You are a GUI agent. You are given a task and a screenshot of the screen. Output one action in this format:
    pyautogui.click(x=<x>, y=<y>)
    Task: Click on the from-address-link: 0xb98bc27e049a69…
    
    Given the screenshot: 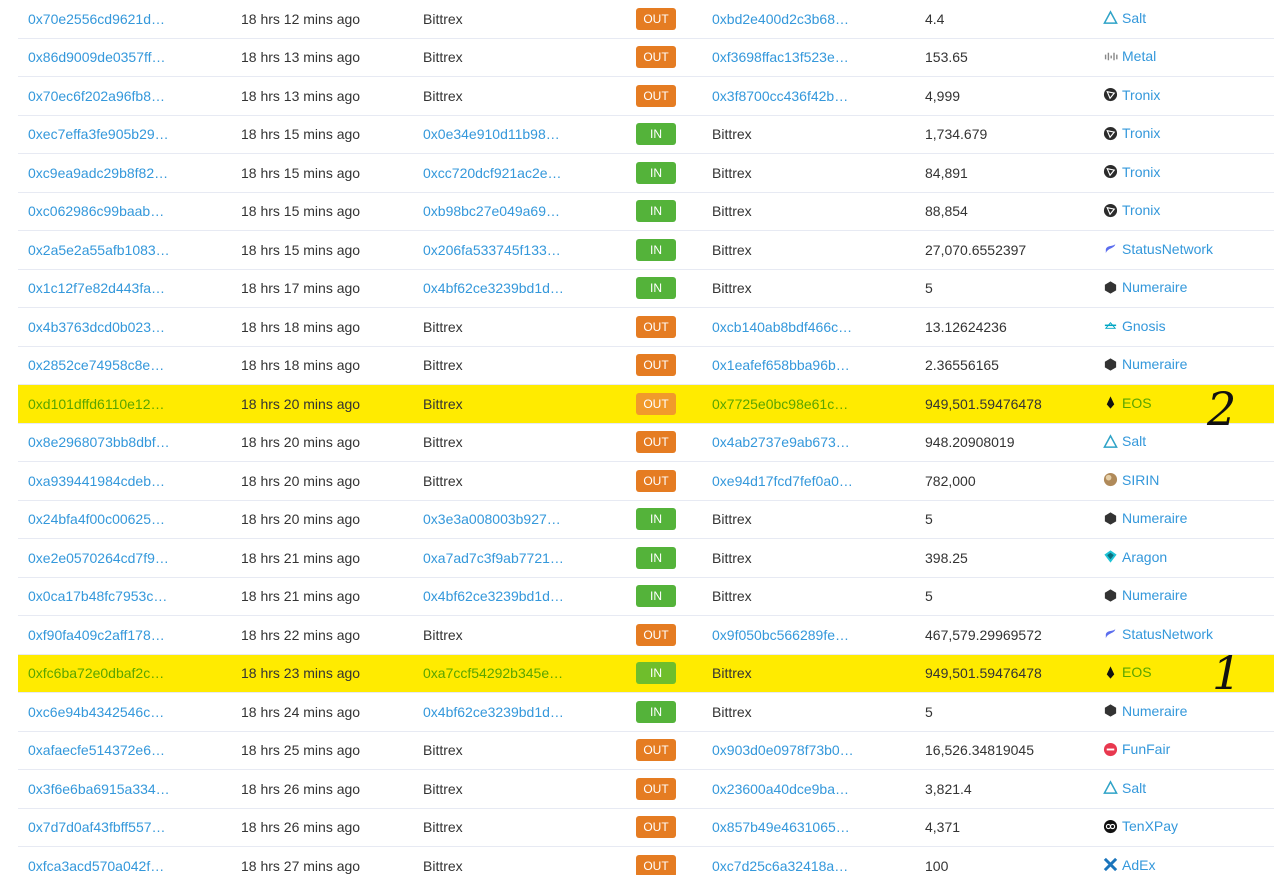 What is the action you would take?
    pyautogui.click(x=491, y=211)
    